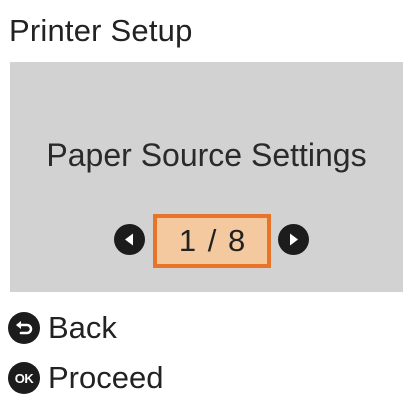 This screenshot has height=403, width=403. What do you see at coordinates (106, 377) in the screenshot?
I see `proceed-label: Proceed` at bounding box center [106, 377].